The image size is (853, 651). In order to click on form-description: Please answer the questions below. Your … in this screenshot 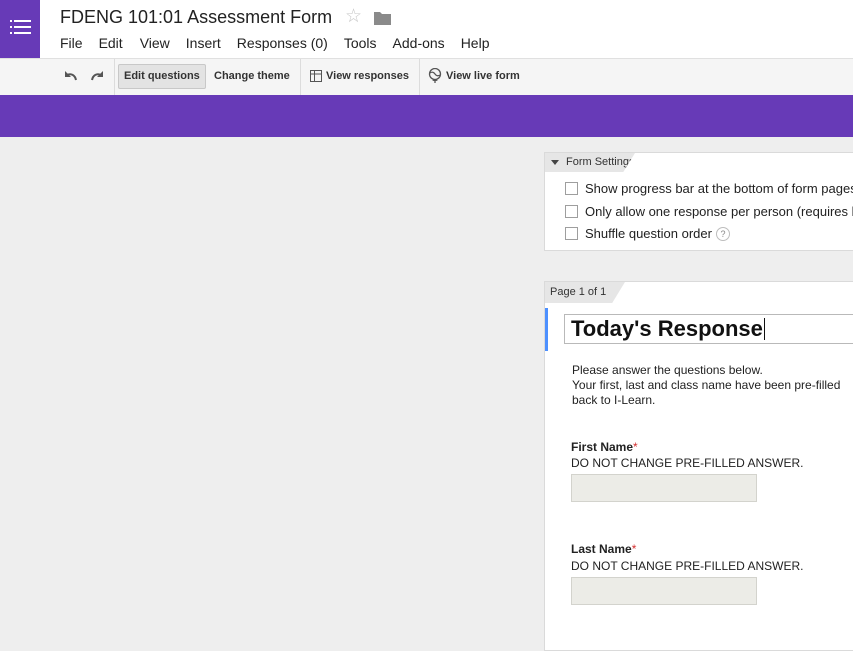, I will do `click(706, 385)`.